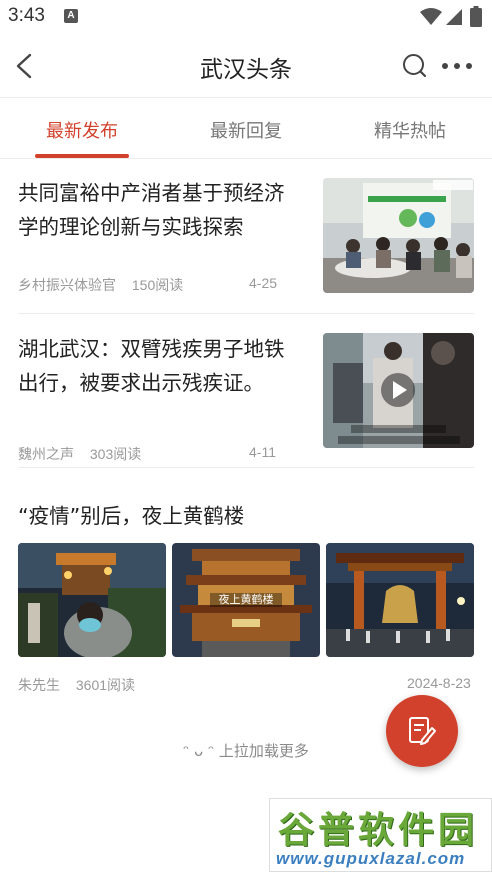 The image size is (492, 876). What do you see at coordinates (263, 283) in the screenshot?
I see `article-date: 4-25` at bounding box center [263, 283].